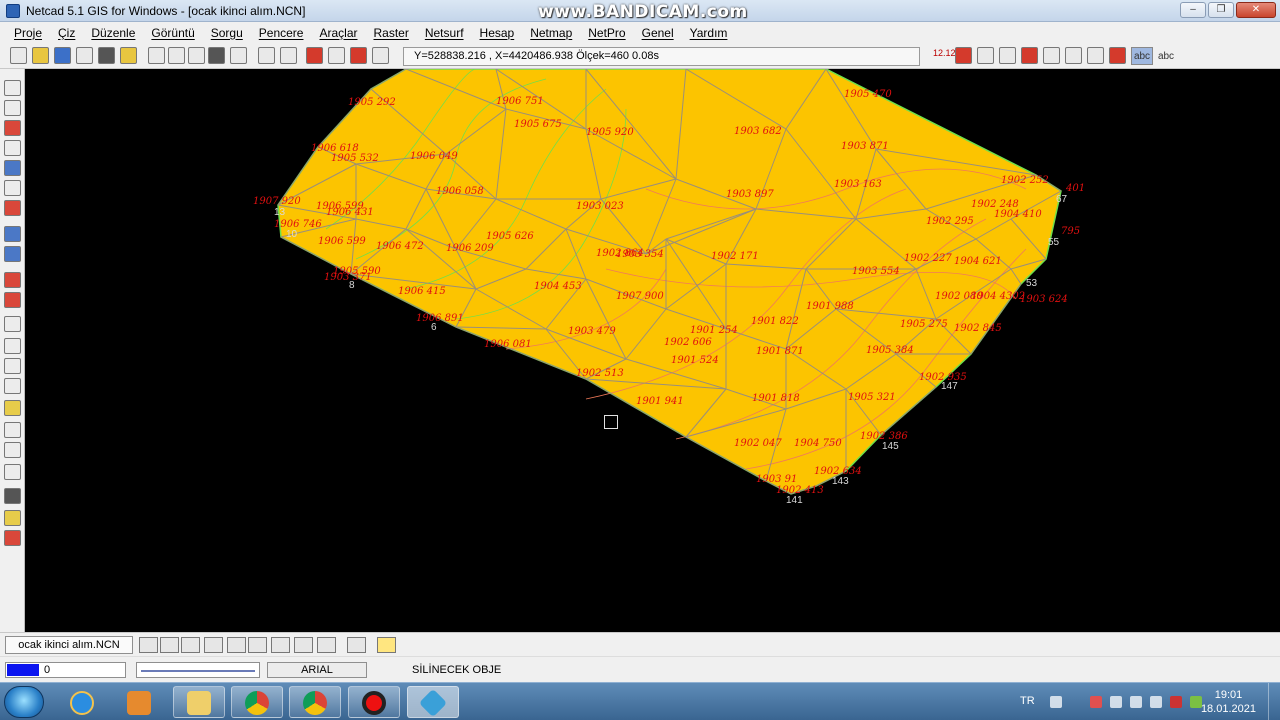  What do you see at coordinates (1117, 55) in the screenshot?
I see `slope-icon` at bounding box center [1117, 55].